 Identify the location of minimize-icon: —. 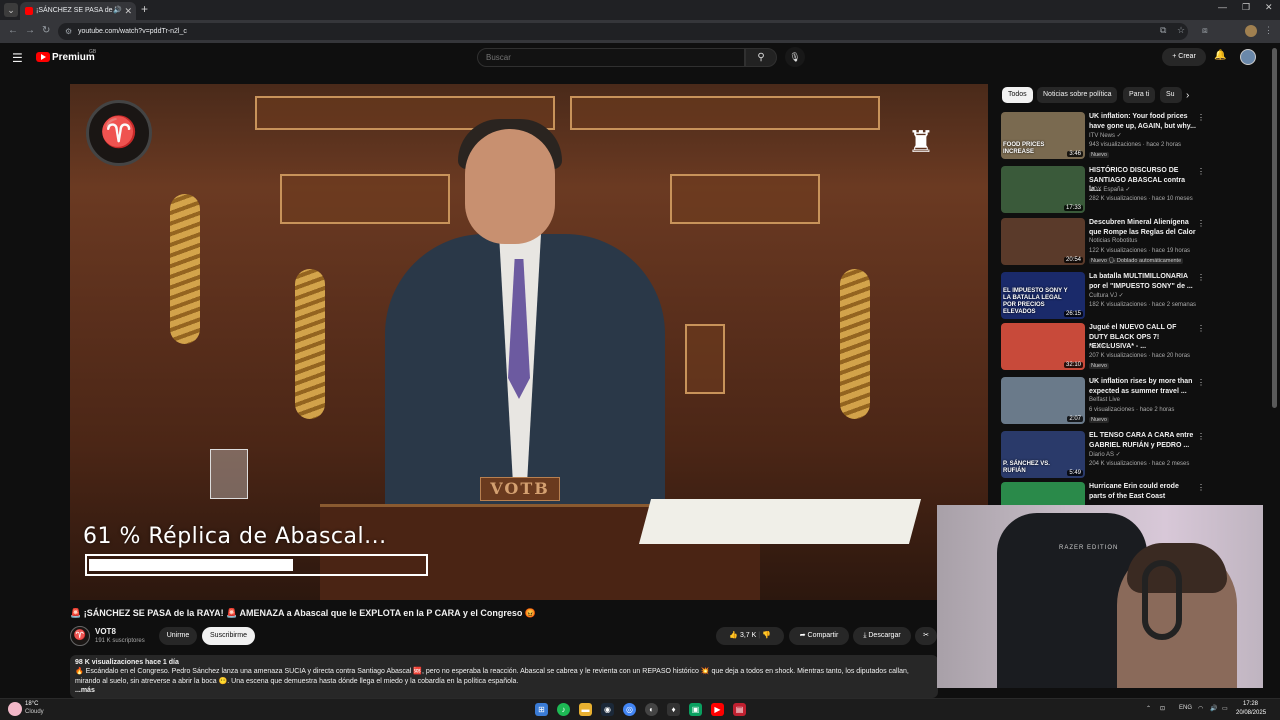
(1222, 7).